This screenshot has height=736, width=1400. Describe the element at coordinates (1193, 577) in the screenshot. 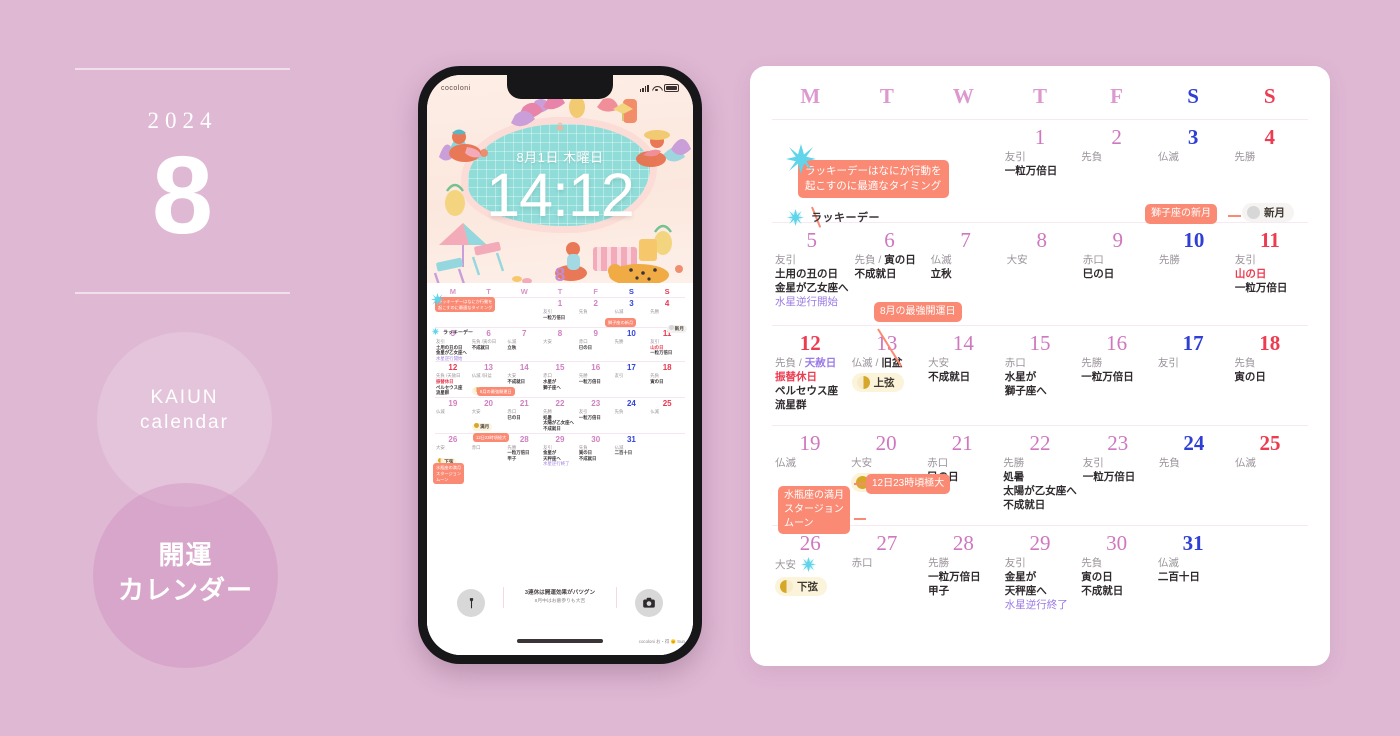

I see `calendar-day-cell: 31 仏滅 二百十日` at that location.